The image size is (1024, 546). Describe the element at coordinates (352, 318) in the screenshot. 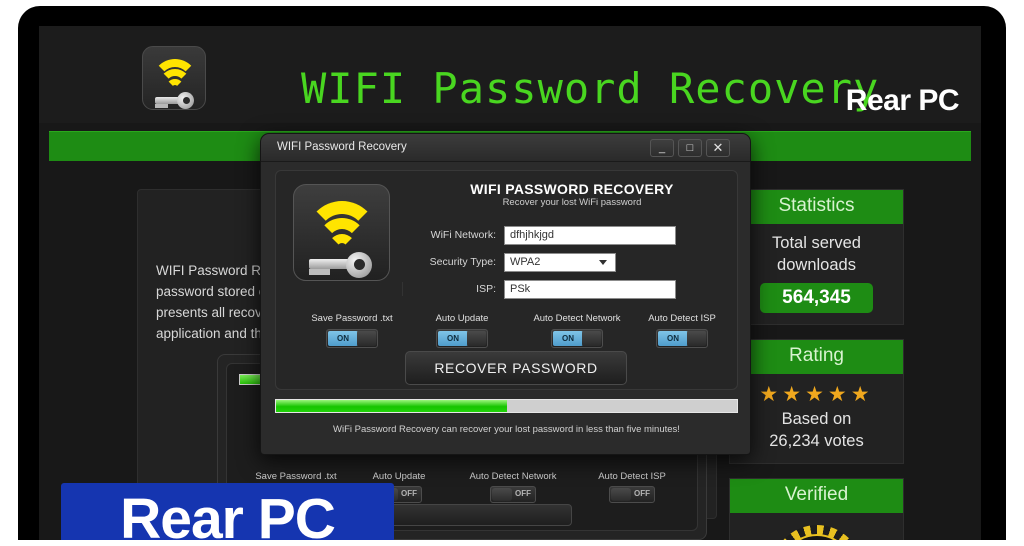

I see `toggle-label: Save Password .txt` at that location.